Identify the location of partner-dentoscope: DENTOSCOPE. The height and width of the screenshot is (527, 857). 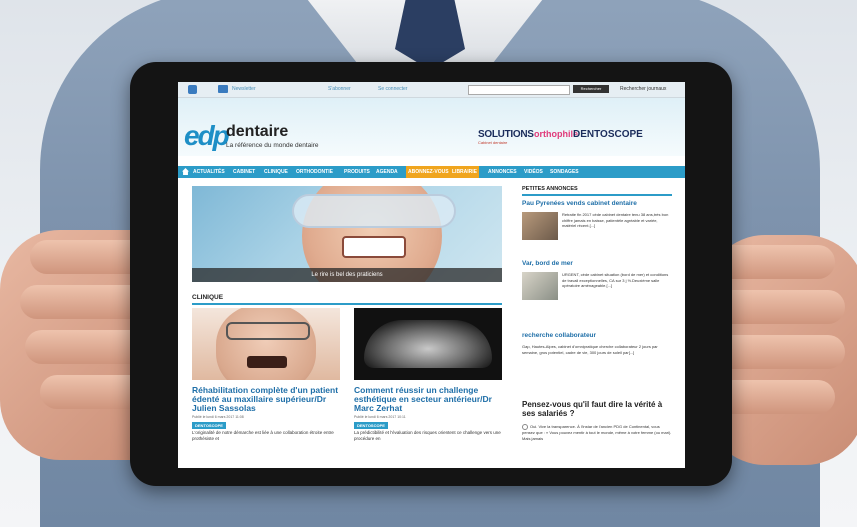
(608, 134).